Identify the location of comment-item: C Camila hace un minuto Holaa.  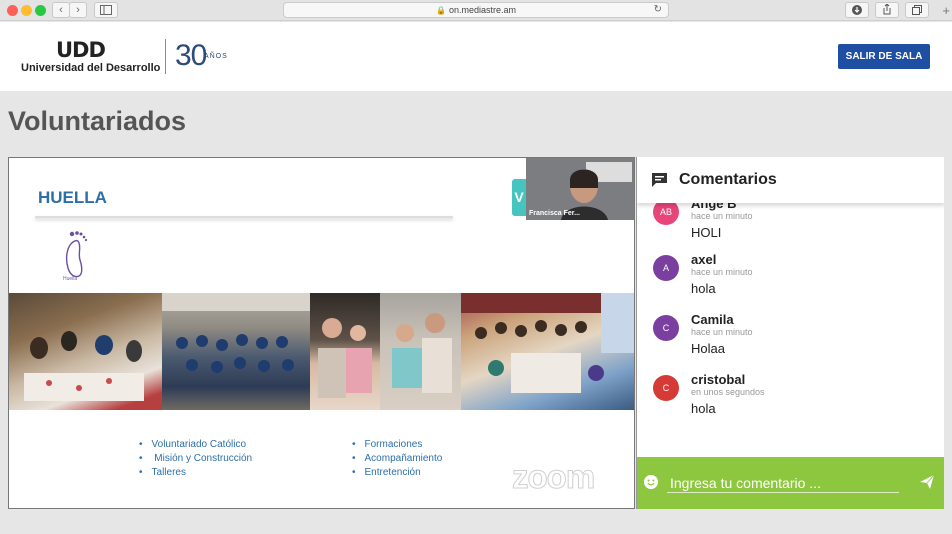
(790, 343).